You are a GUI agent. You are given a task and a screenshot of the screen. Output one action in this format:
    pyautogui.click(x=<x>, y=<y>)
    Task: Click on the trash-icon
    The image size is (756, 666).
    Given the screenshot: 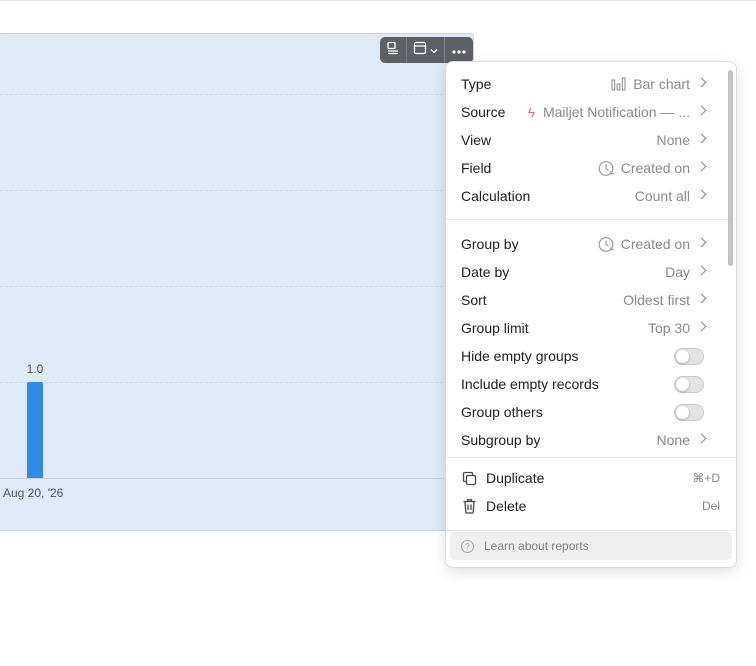 What is the action you would take?
    pyautogui.click(x=469, y=506)
    